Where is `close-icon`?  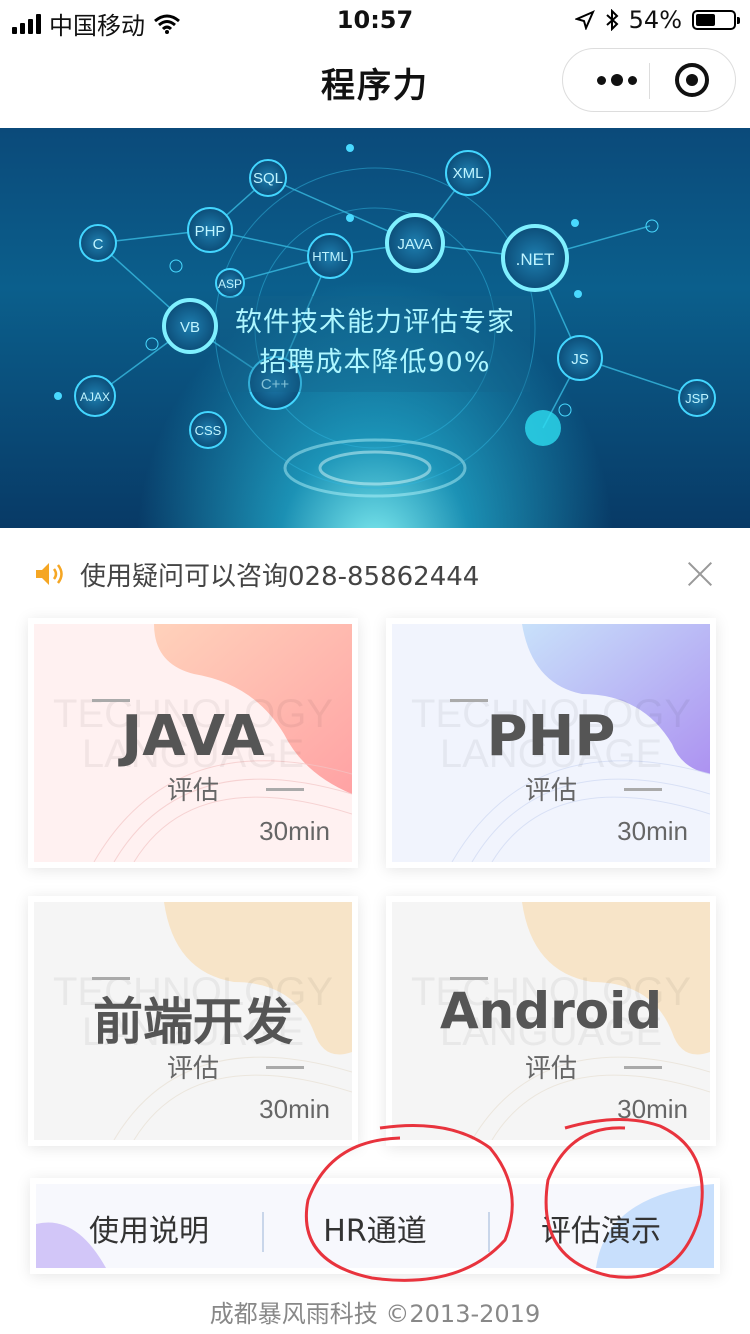
close-icon is located at coordinates (700, 574).